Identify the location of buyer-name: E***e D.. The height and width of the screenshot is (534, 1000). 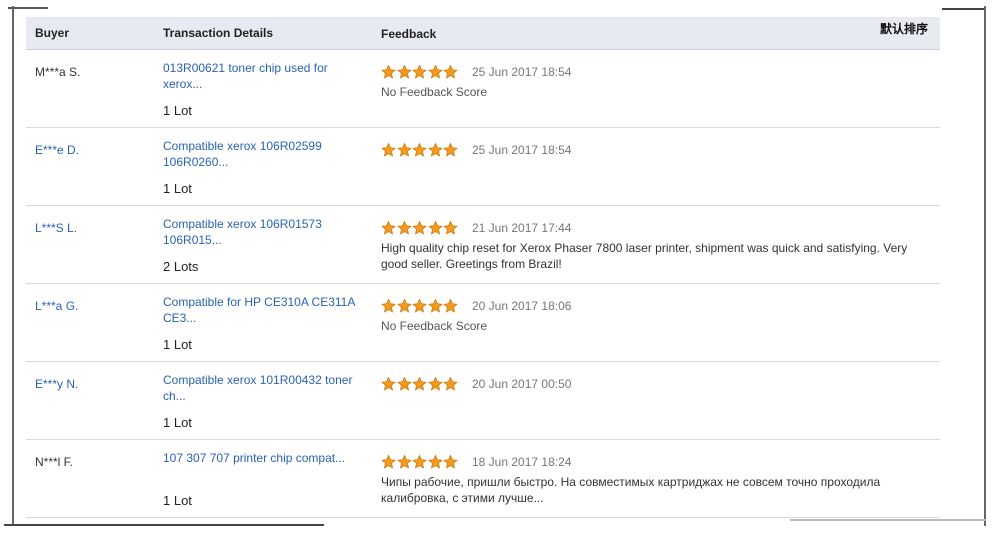
(57, 150).